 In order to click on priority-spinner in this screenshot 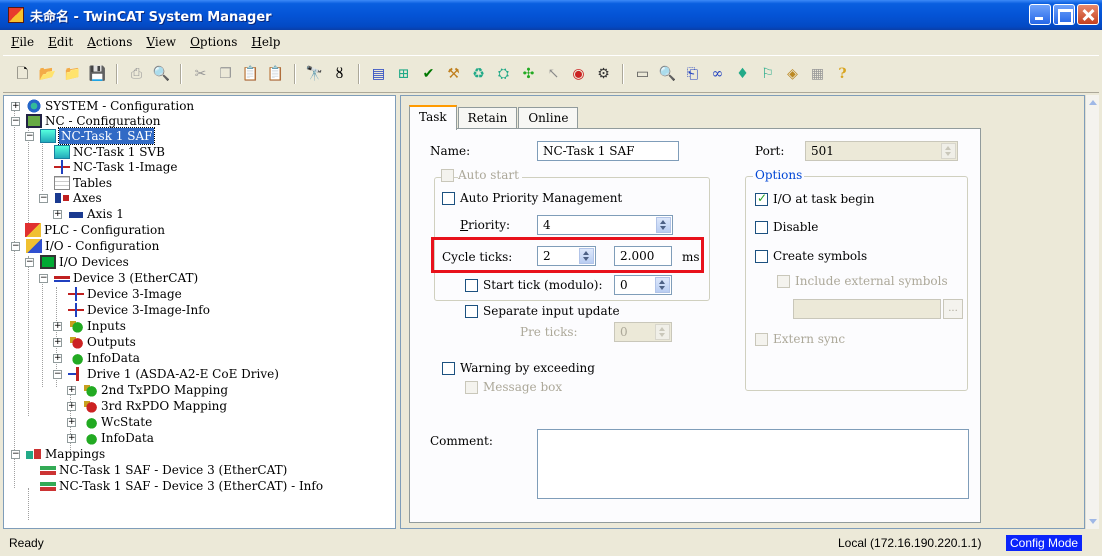, I will do `click(663, 225)`.